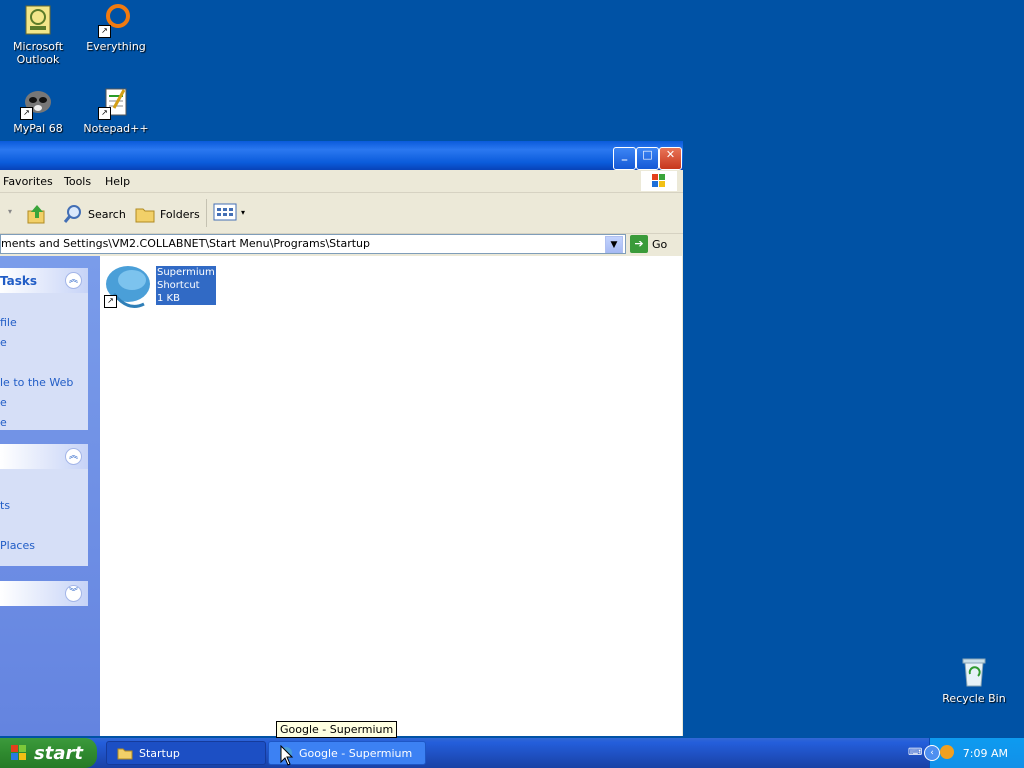  What do you see at coordinates (17, 545) in the screenshot?
I see `task-link: Places` at bounding box center [17, 545].